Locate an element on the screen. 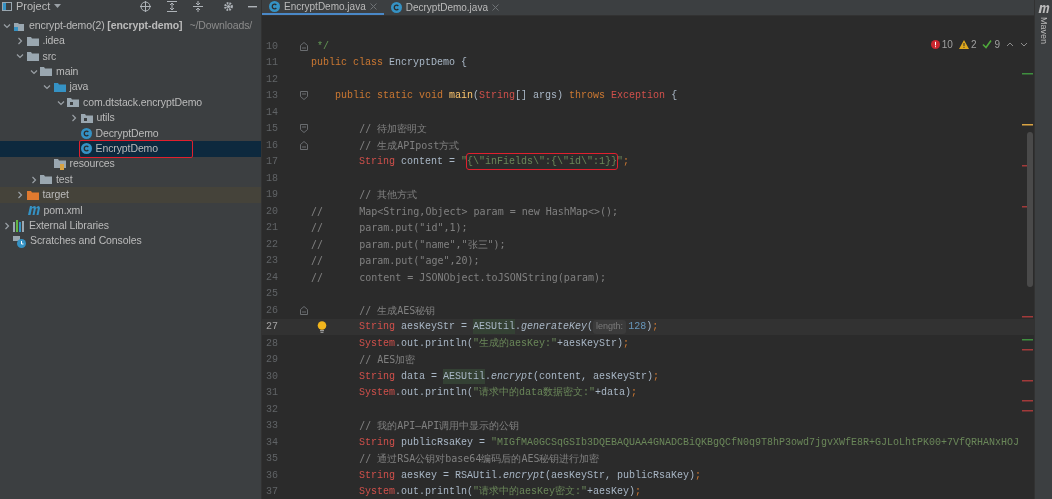  line-number: 14 is located at coordinates (272, 112).